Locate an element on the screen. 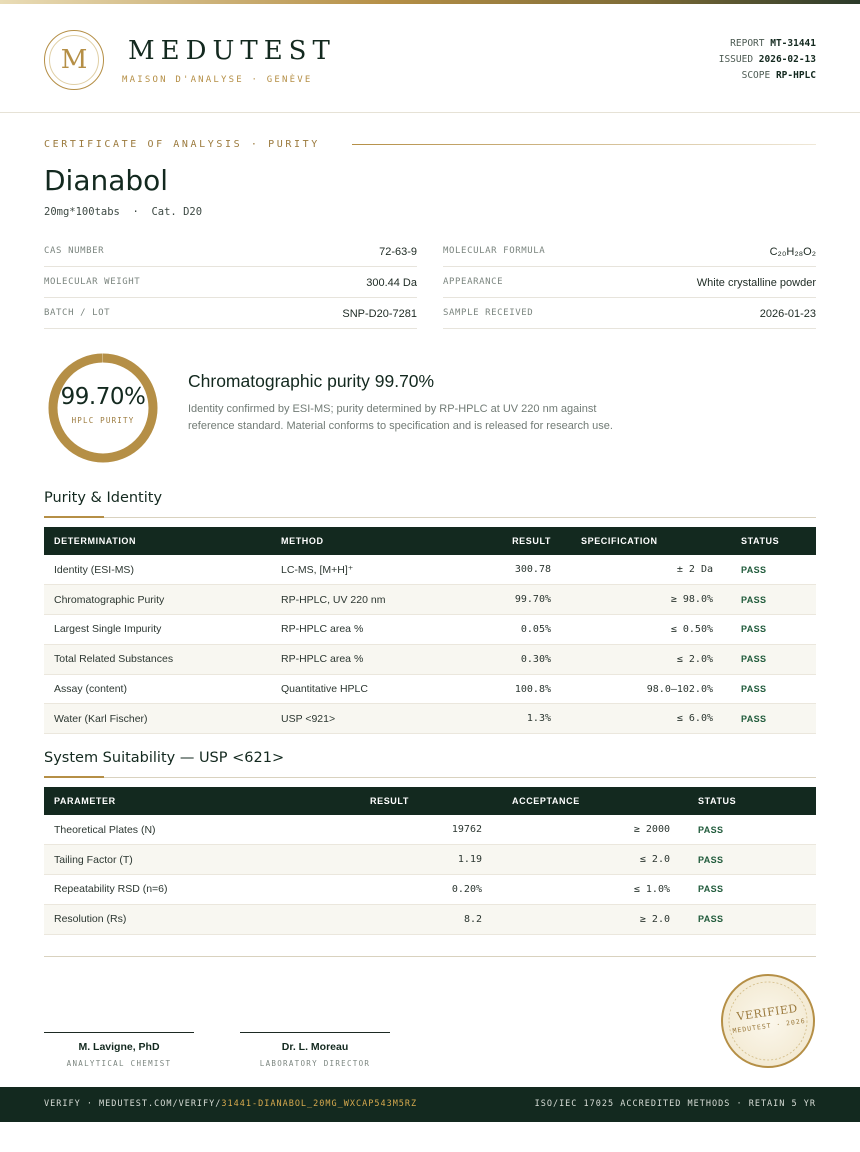  result-cell: 1.19 is located at coordinates (469, 860).